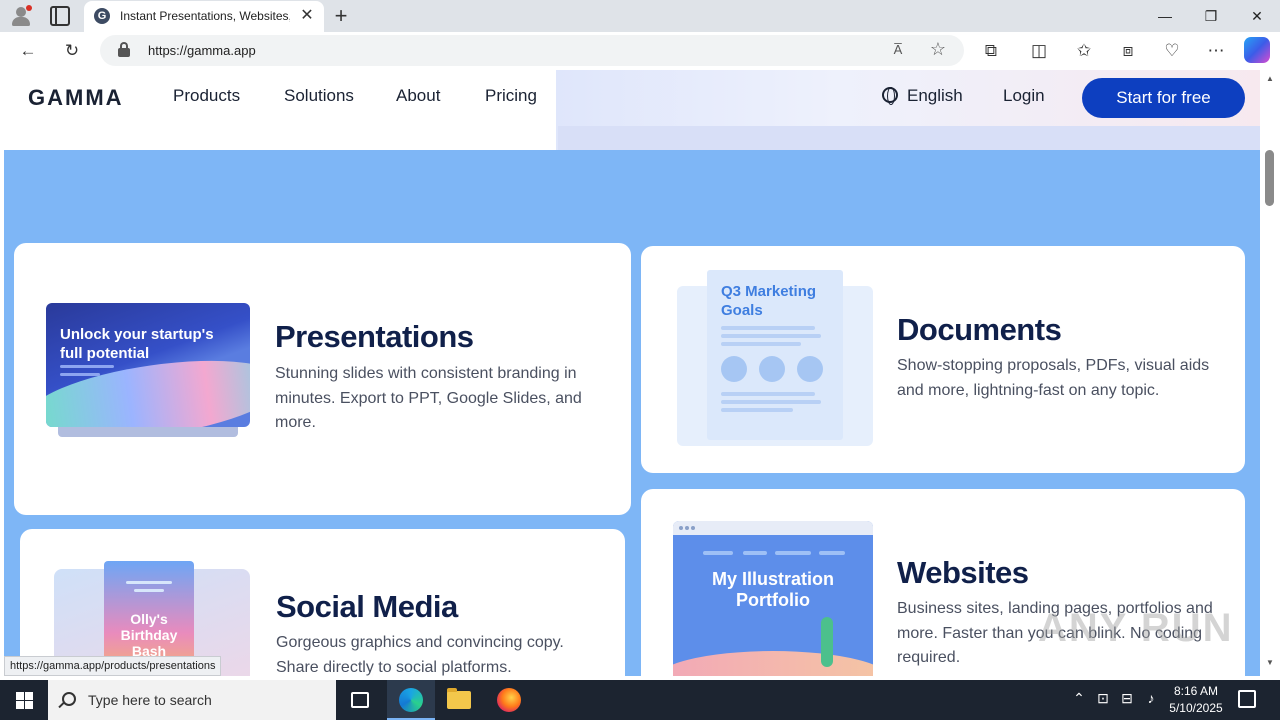 This screenshot has height=720, width=1280. Describe the element at coordinates (418, 96) in the screenshot. I see `nav-about: About` at that location.